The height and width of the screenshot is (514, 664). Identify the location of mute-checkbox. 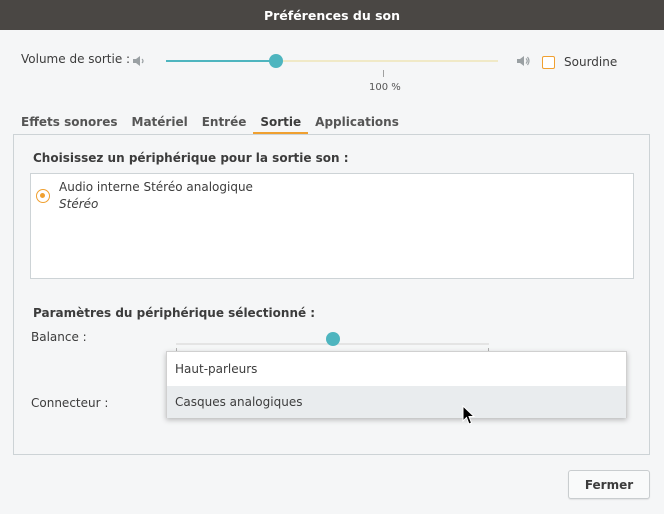
(548, 62).